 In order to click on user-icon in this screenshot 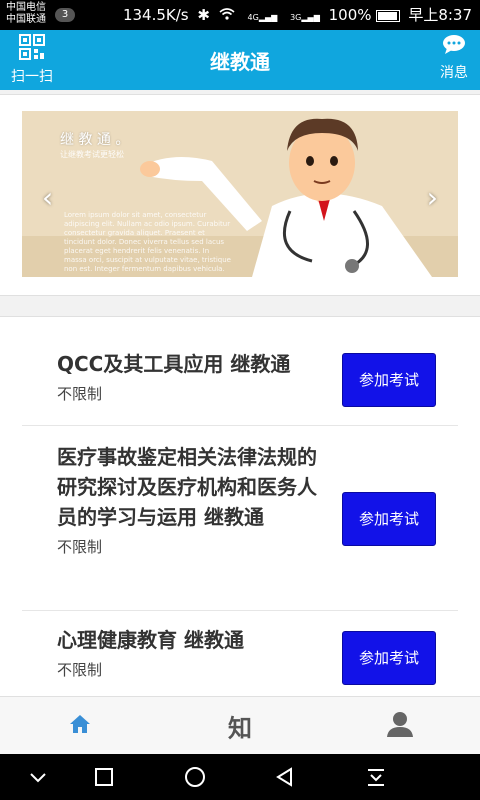, I will do `click(400, 726)`.